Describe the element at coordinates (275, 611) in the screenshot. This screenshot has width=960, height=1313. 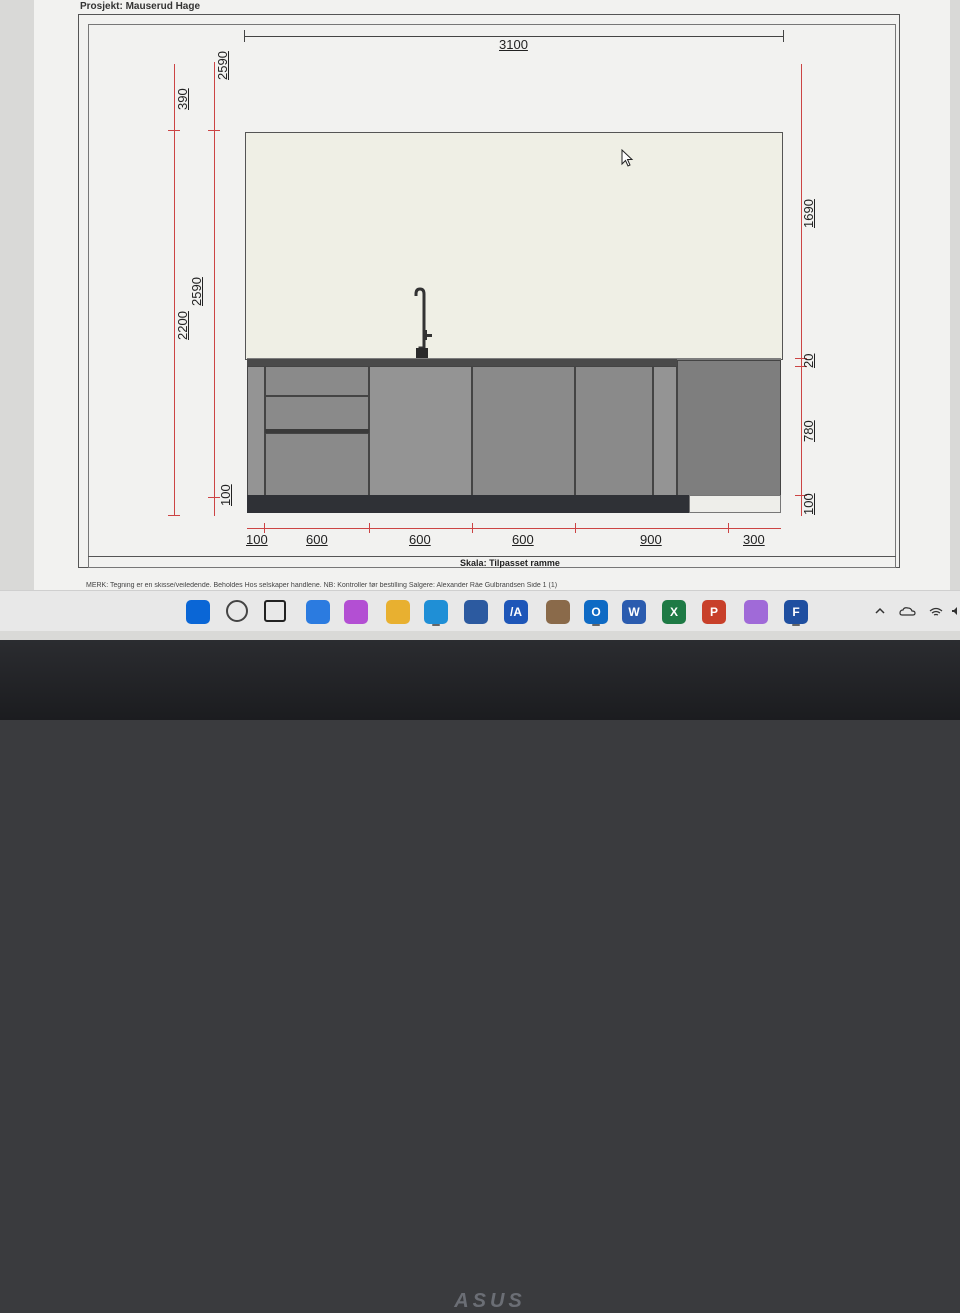
I see `task-view-icon` at that location.